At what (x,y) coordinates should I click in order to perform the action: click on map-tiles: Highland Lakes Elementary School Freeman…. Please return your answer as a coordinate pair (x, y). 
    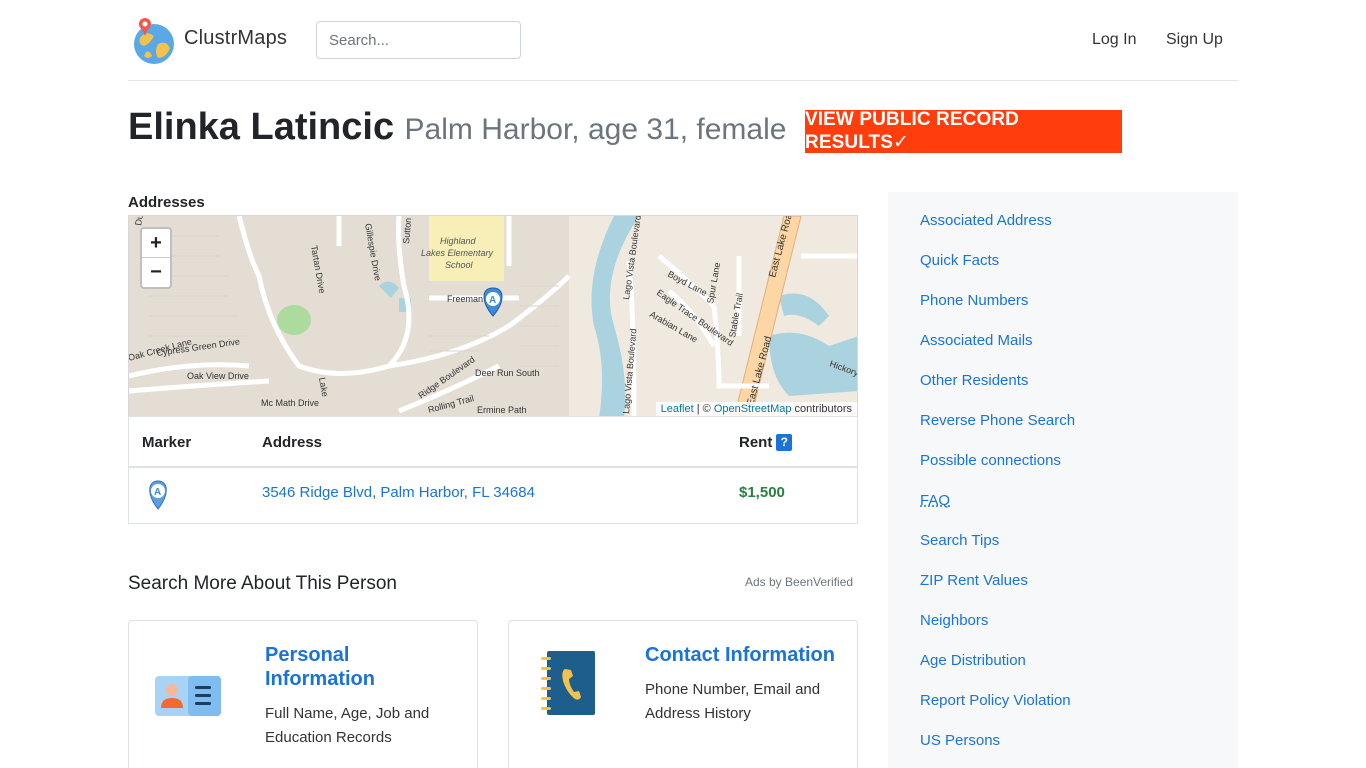
    Looking at the image, I should click on (493, 316).